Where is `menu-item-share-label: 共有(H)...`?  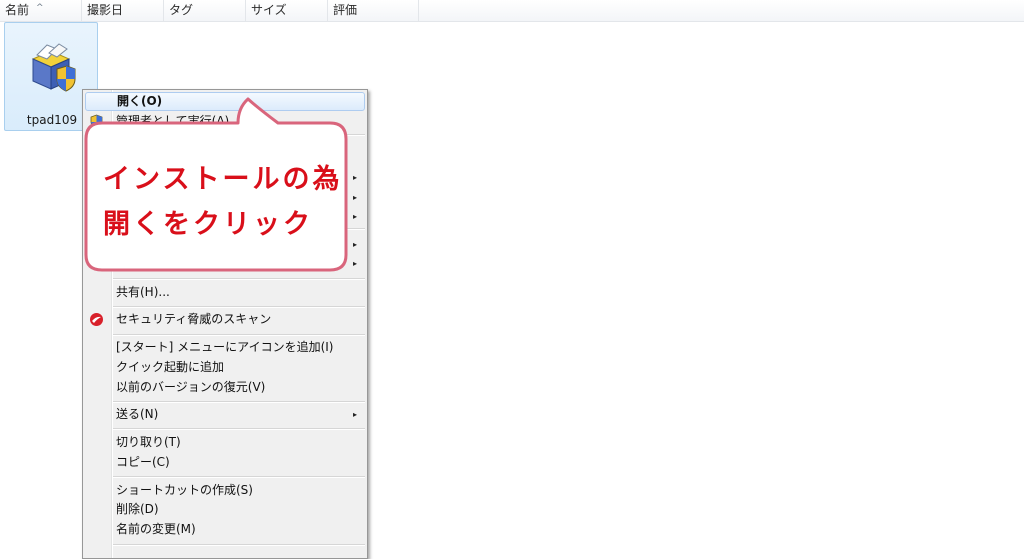 menu-item-share-label: 共有(H)... is located at coordinates (143, 292).